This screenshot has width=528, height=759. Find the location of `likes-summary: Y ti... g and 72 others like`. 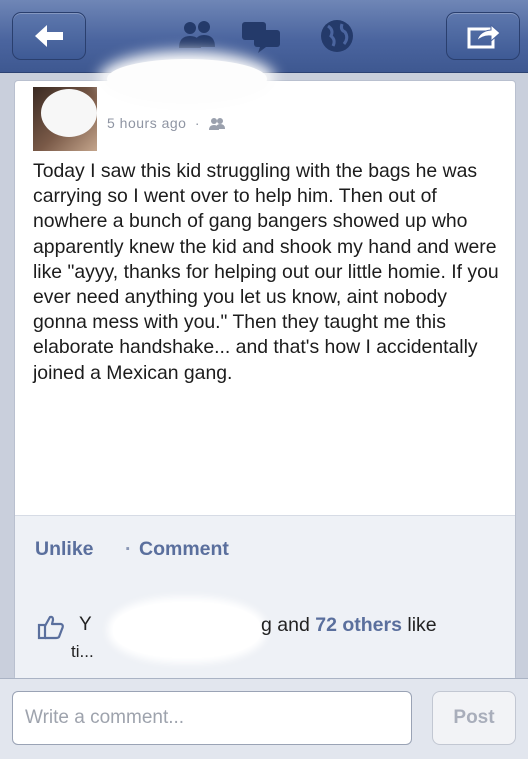

likes-summary: Y ti... g and 72 others like is located at coordinates (265, 633).